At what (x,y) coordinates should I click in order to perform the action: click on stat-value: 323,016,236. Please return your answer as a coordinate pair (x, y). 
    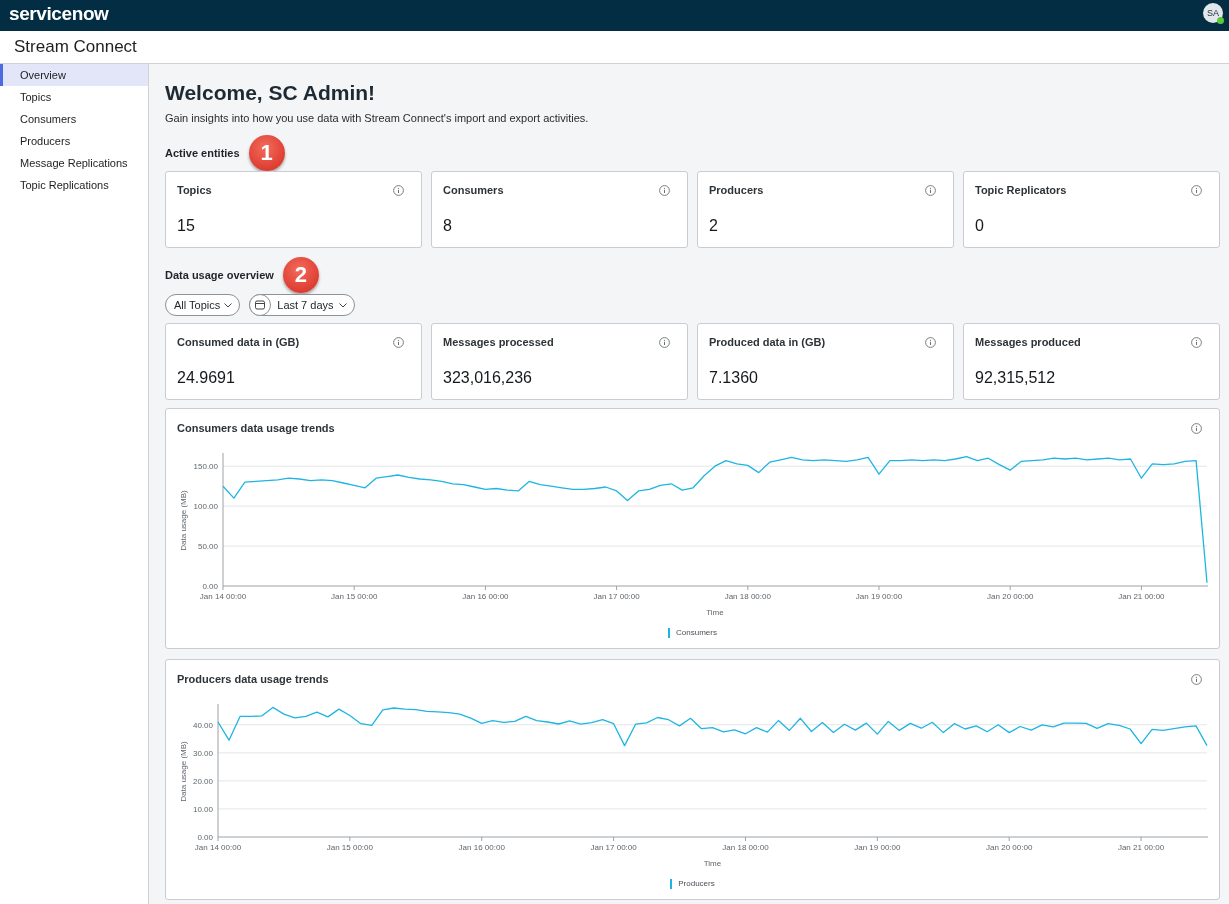
    Looking at the image, I should click on (488, 378).